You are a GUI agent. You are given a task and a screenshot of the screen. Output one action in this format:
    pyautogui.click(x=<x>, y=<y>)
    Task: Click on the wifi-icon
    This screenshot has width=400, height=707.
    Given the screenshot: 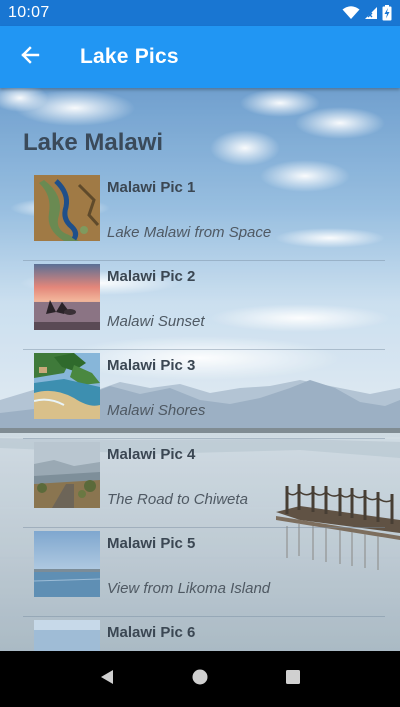 What is the action you would take?
    pyautogui.click(x=351, y=13)
    